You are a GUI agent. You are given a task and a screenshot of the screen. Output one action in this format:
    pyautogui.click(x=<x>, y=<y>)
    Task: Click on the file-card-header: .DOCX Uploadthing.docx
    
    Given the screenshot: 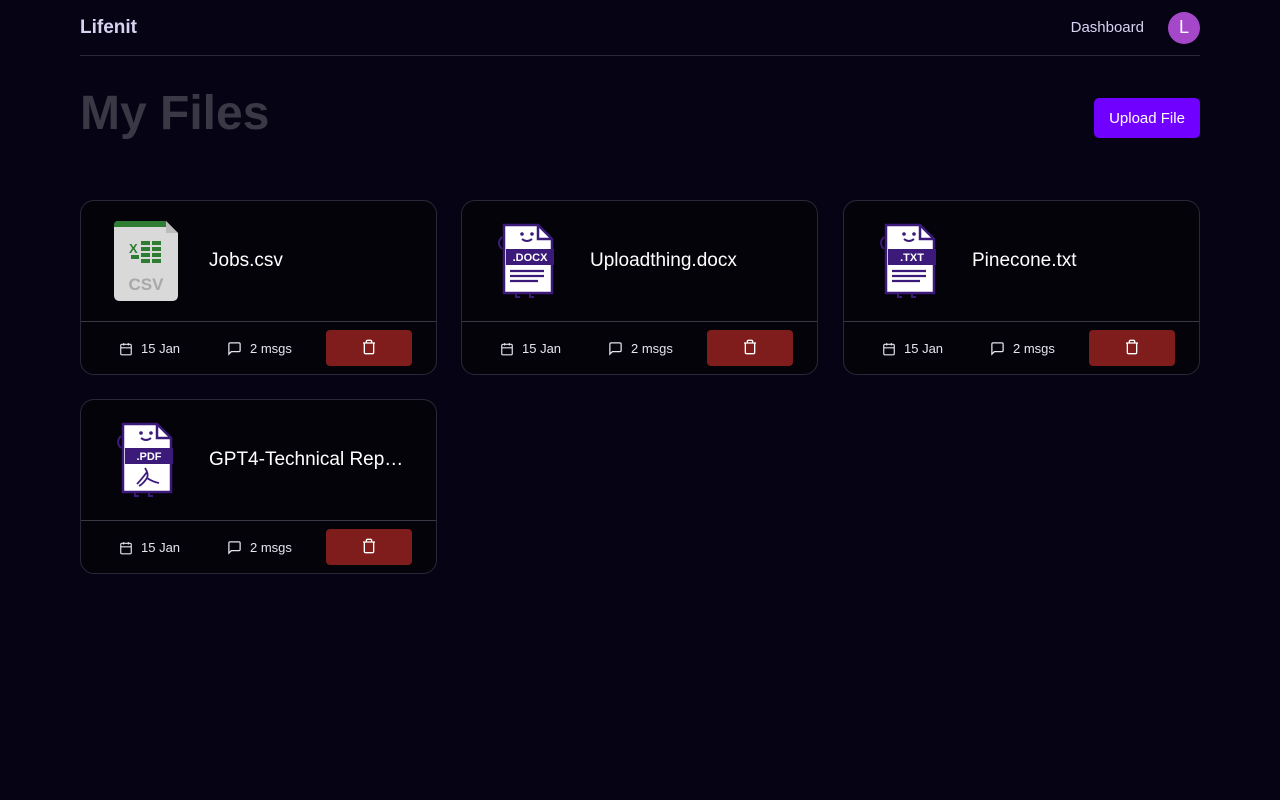 What is the action you would take?
    pyautogui.click(x=639, y=261)
    